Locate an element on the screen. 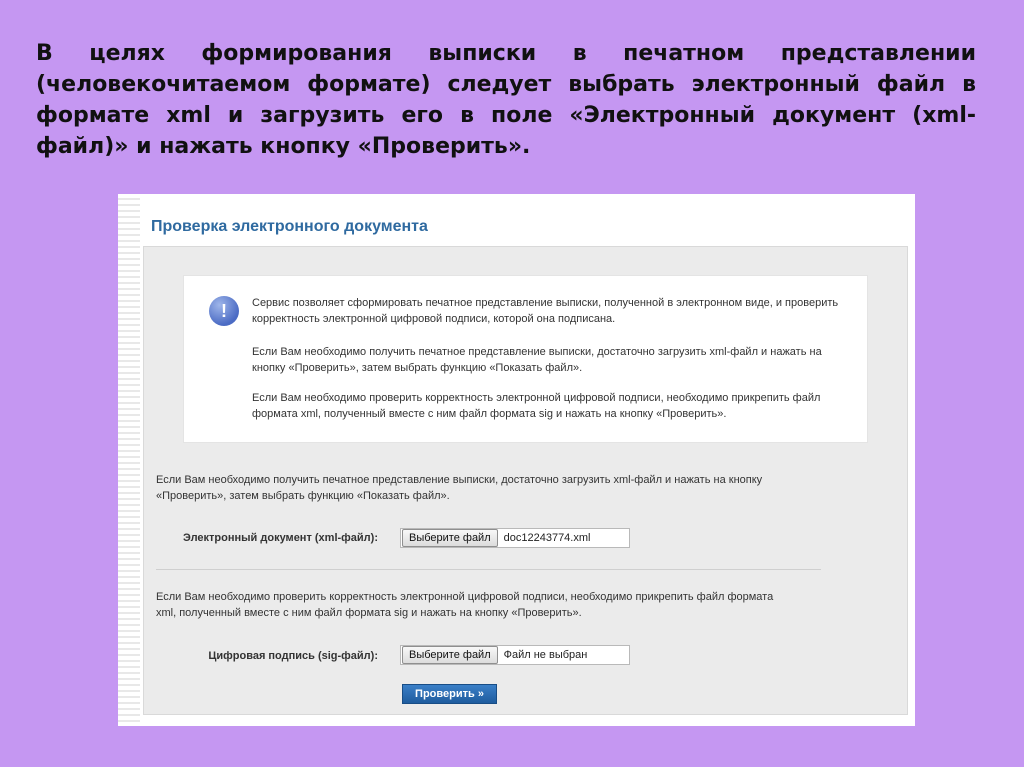  page-title: Проверка электронного документа is located at coordinates (289, 226).